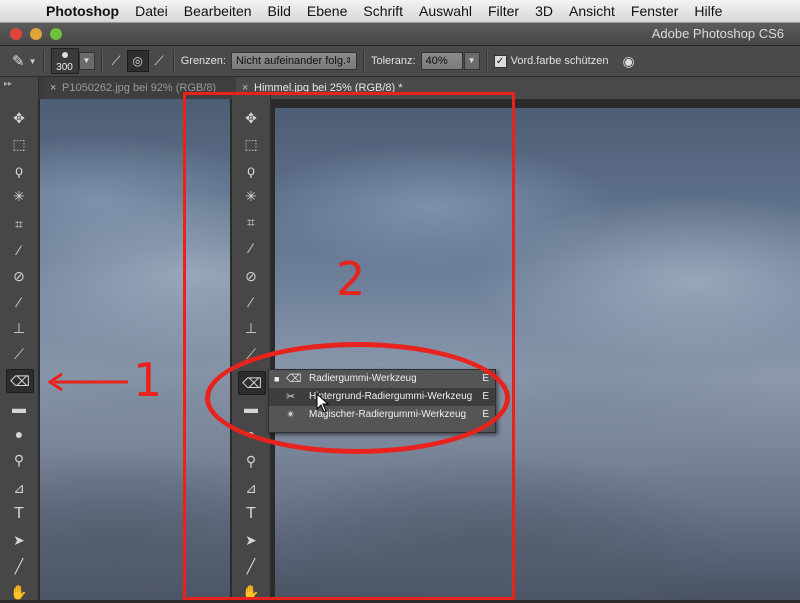  I want to click on path-selection-tool-icon: ➤, so click(19, 540).